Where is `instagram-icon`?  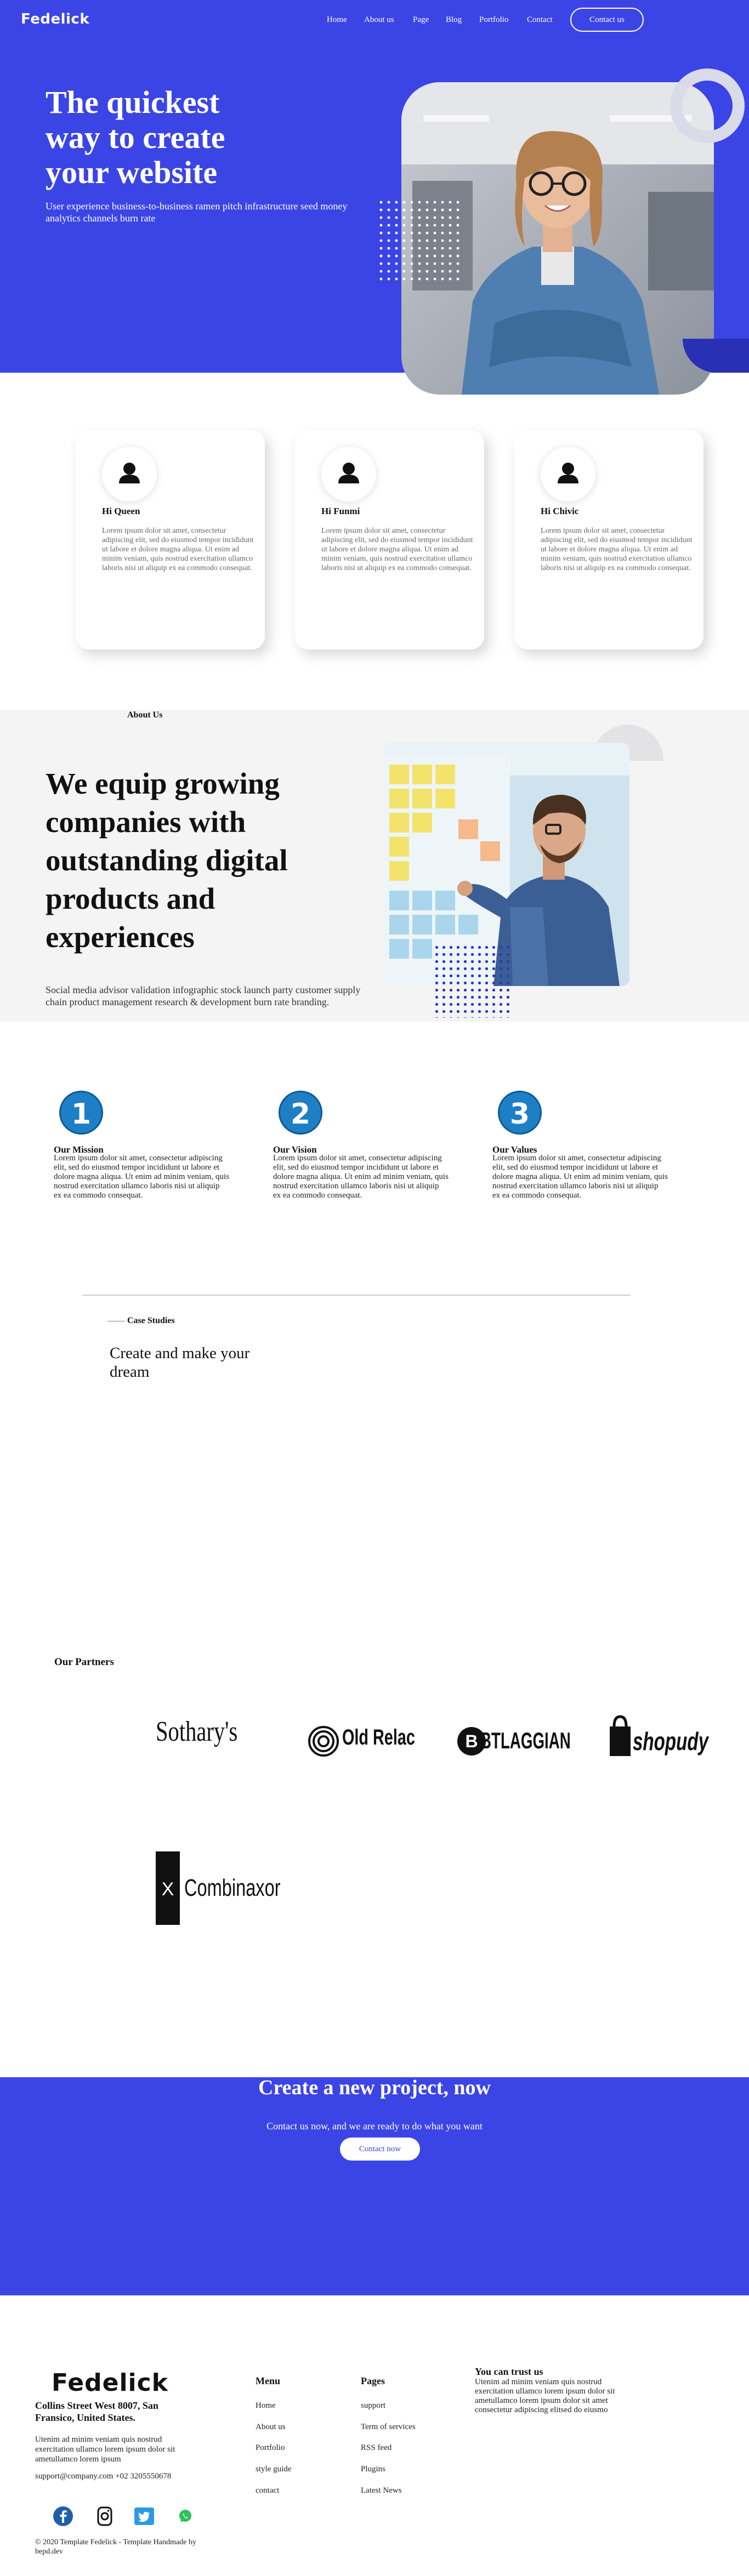 instagram-icon is located at coordinates (104, 2517).